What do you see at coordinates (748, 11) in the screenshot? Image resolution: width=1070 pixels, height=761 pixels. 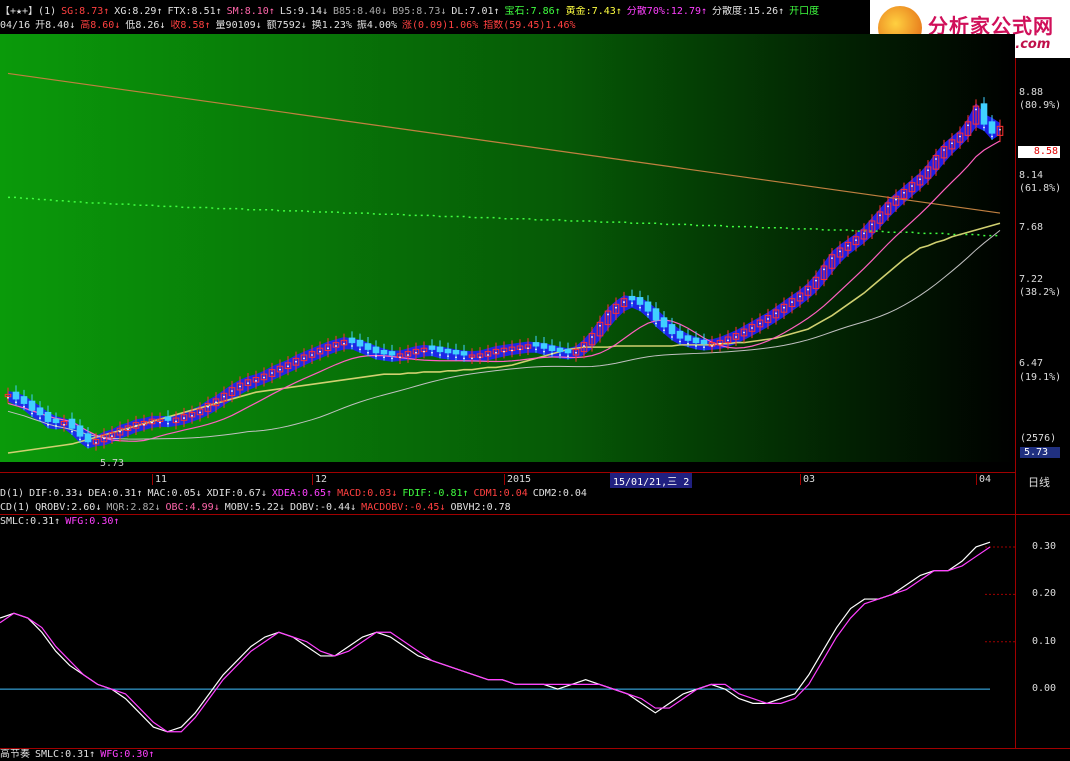 I see `header-value: 分散度:15.26↑` at bounding box center [748, 11].